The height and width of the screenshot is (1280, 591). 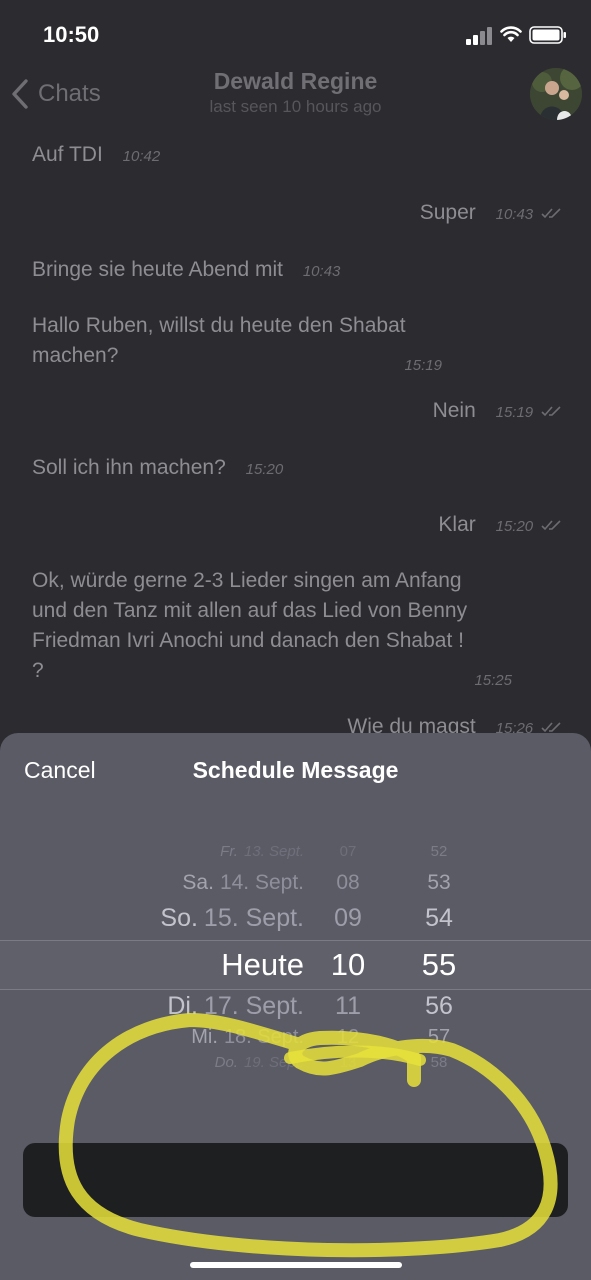 What do you see at coordinates (348, 883) in the screenshot?
I see `picker-hour-option: 08` at bounding box center [348, 883].